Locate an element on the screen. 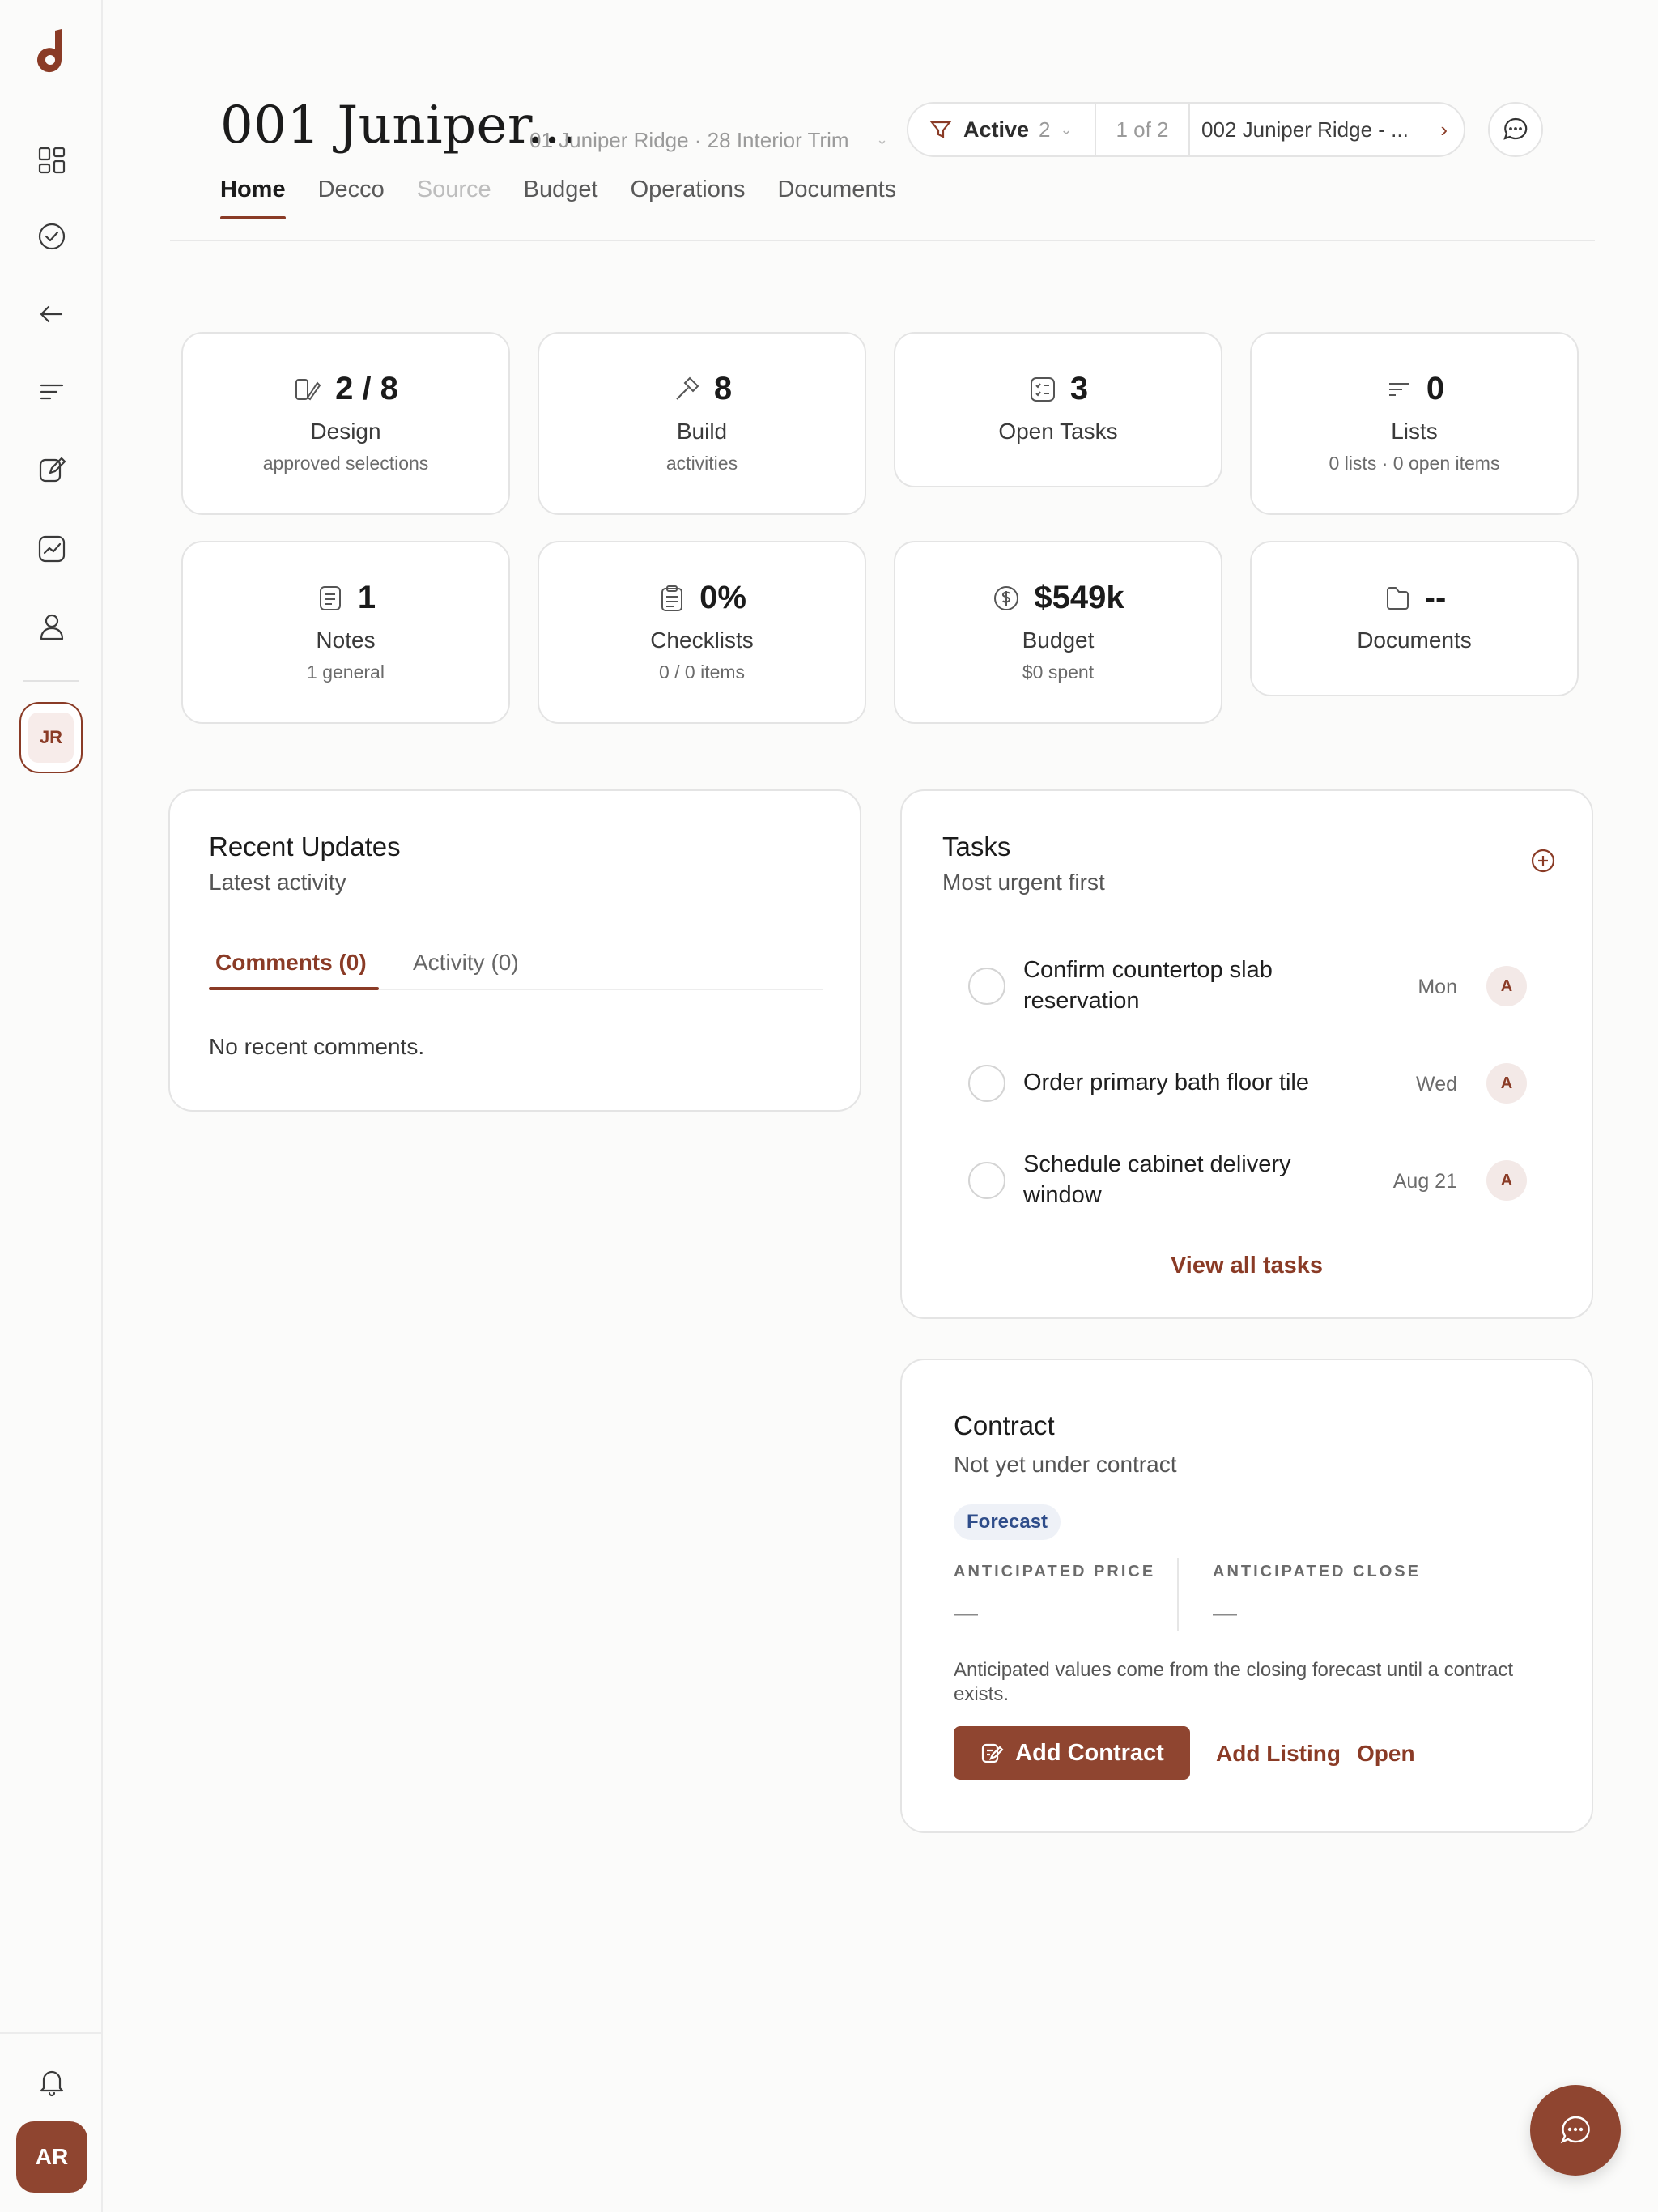 Image resolution: width=1658 pixels, height=2212 pixels. stat-desc: $0 spent is located at coordinates (1058, 672).